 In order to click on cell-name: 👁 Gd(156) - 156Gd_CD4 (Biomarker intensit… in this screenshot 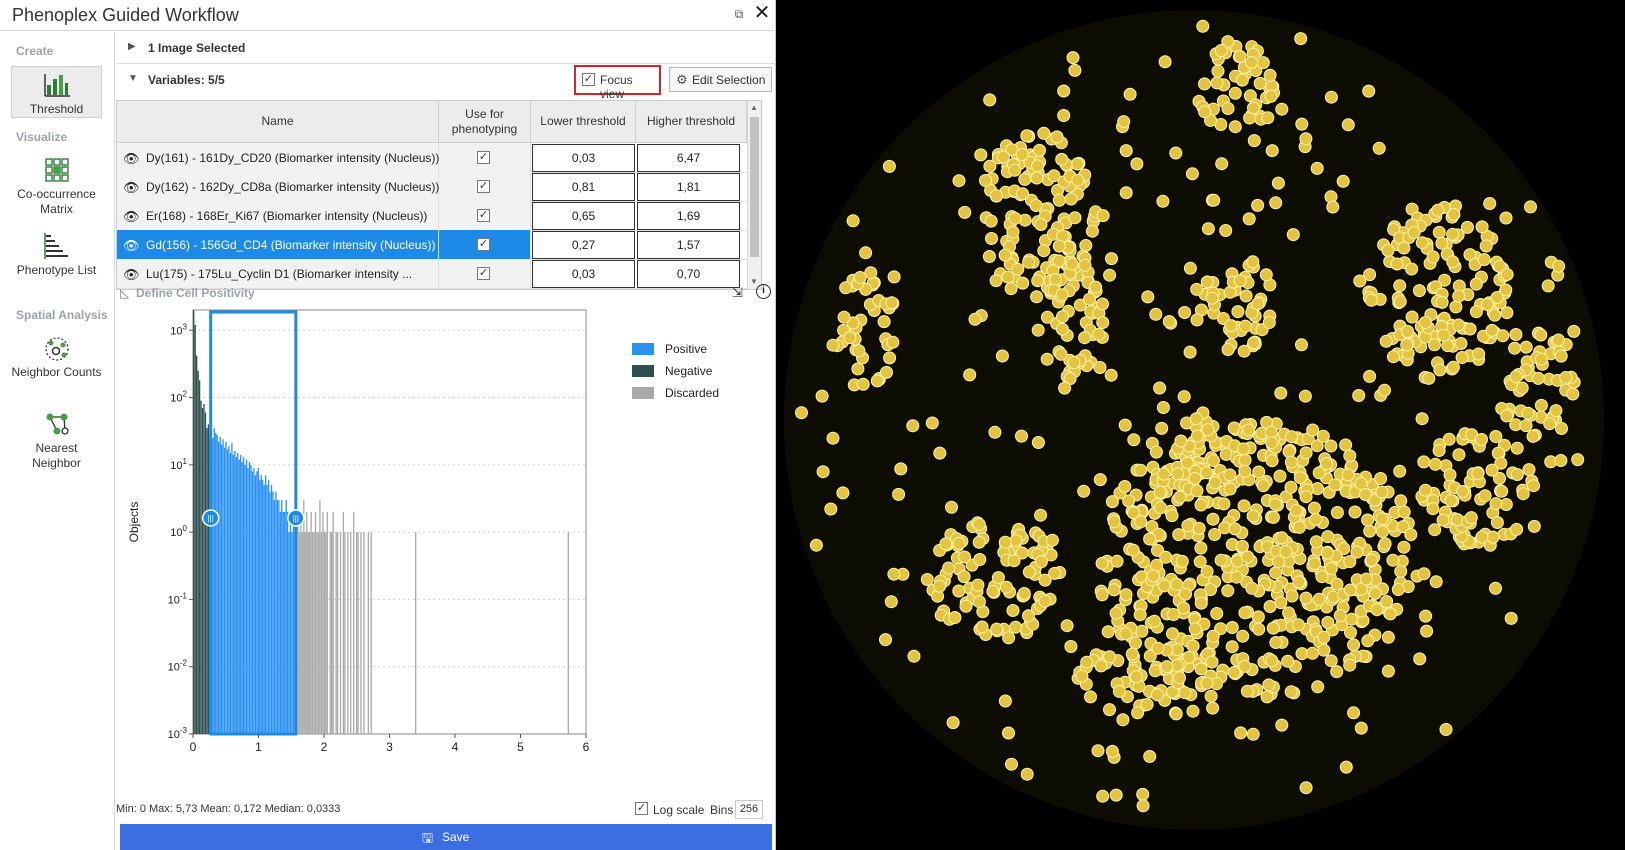, I will do `click(278, 244)`.